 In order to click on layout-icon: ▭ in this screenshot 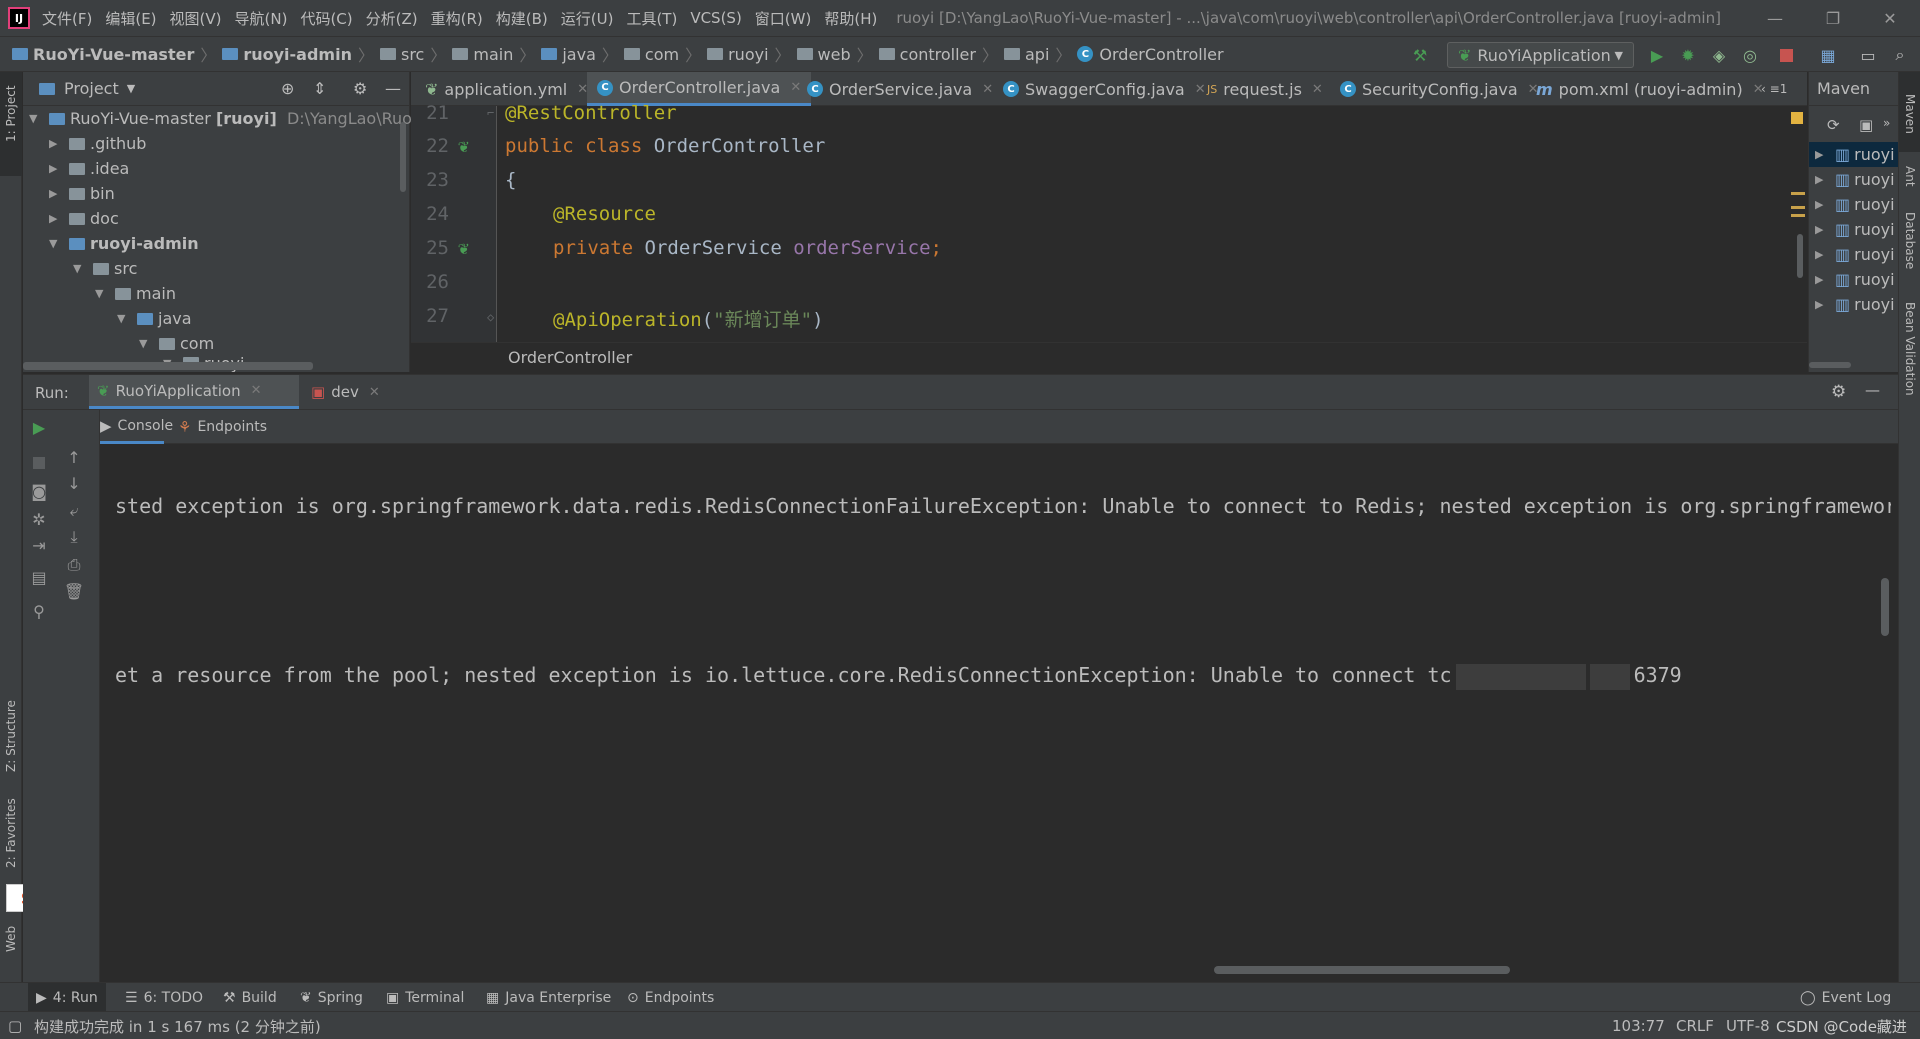, I will do `click(1868, 55)`.